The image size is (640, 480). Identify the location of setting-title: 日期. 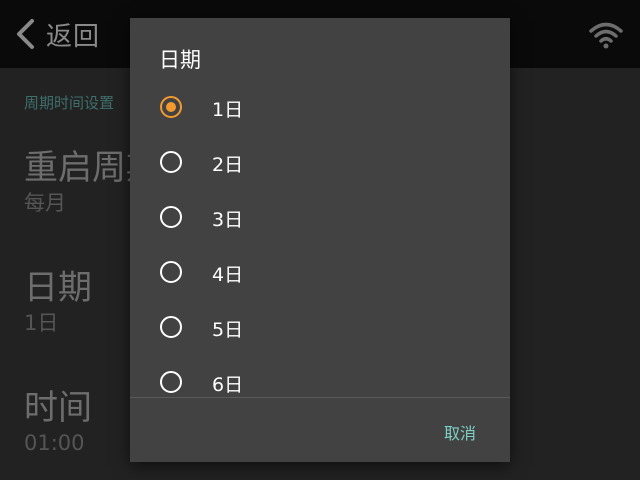
(58, 288).